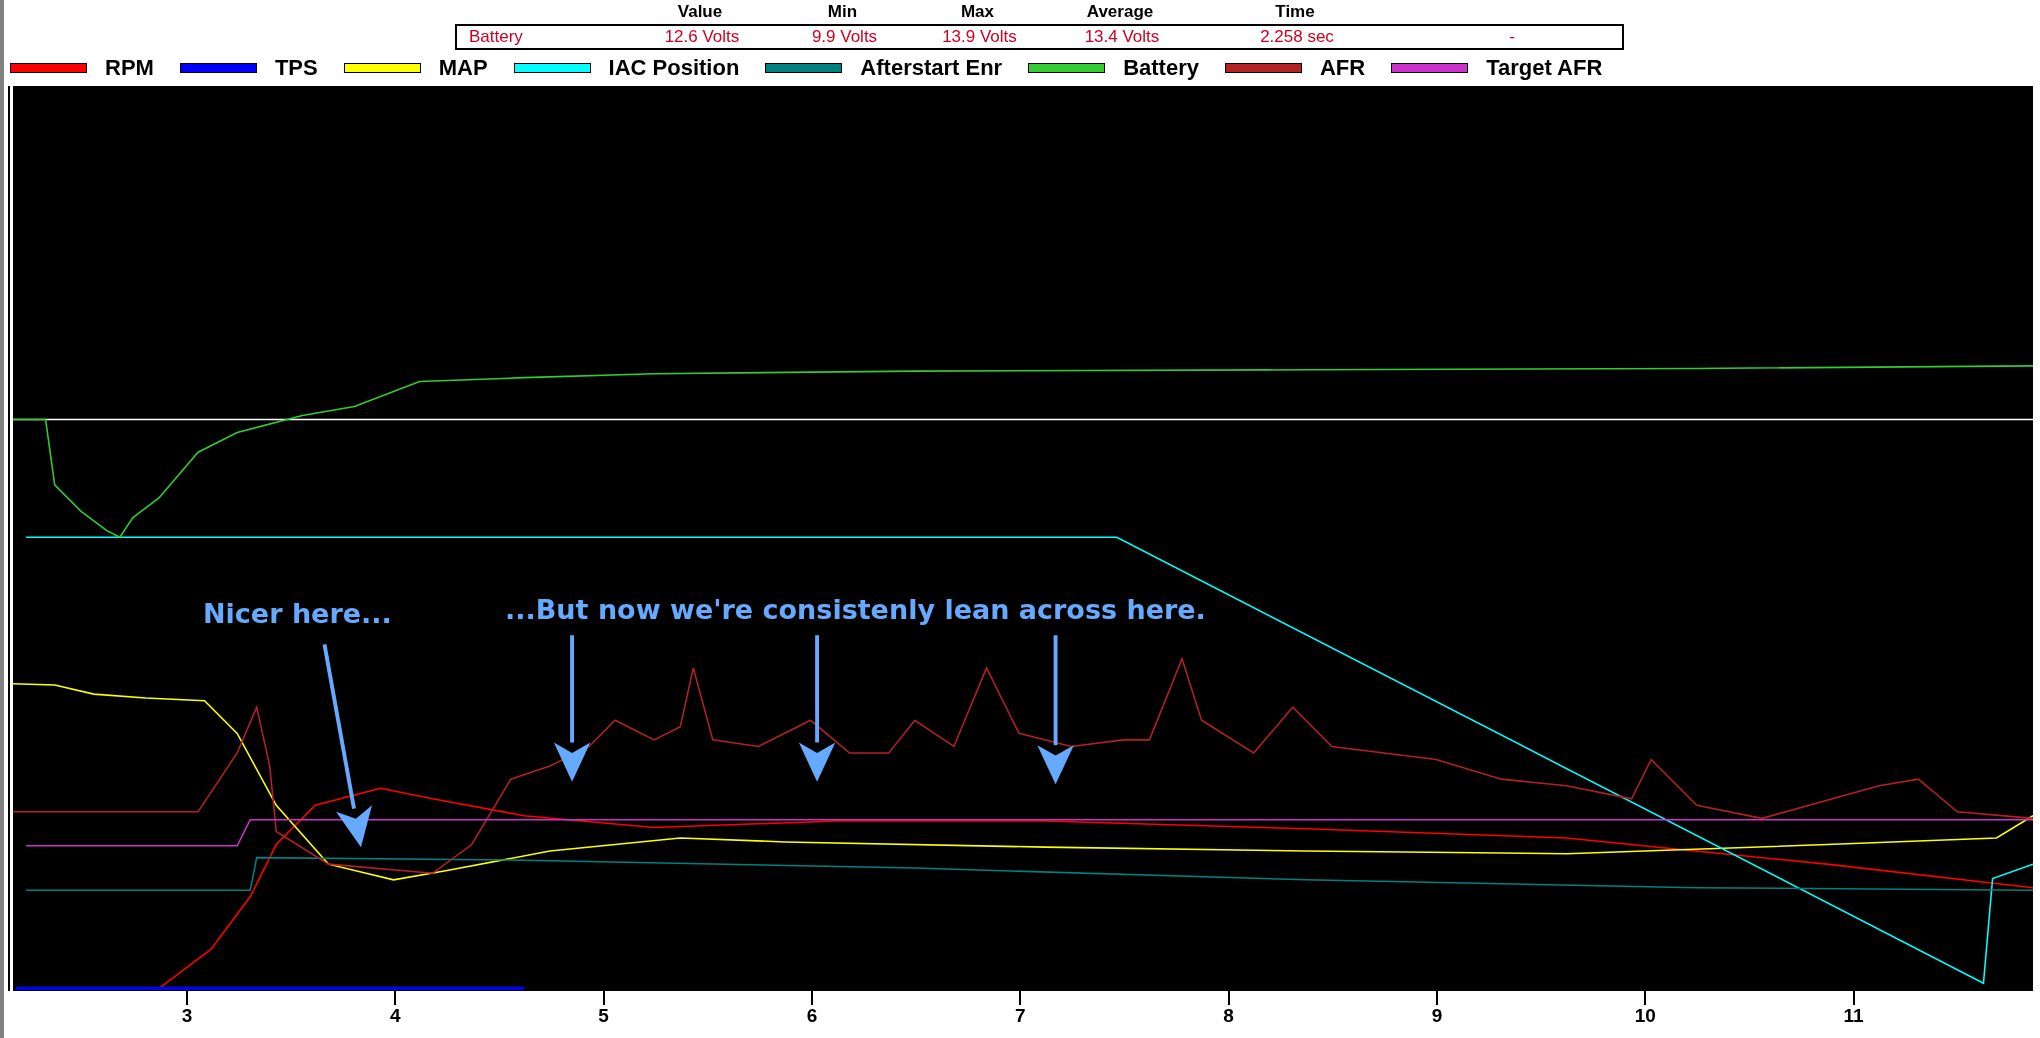 Image resolution: width=2040 pixels, height=1038 pixels. Describe the element at coordinates (1228, 1016) in the screenshot. I see `axis-tick-label: 8` at that location.